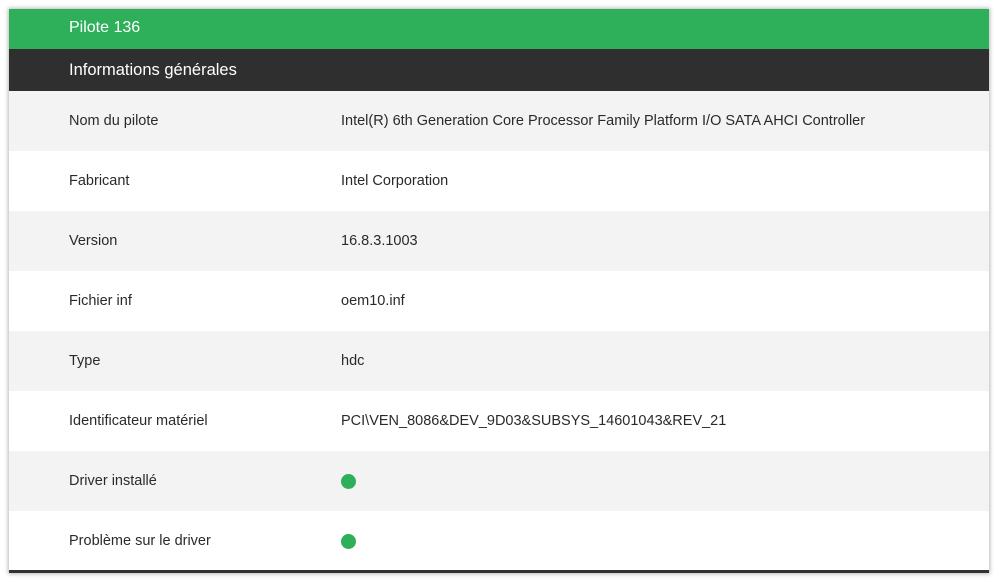 This screenshot has height=582, width=1000. I want to click on row-label: Identificateur matériel, so click(138, 421).